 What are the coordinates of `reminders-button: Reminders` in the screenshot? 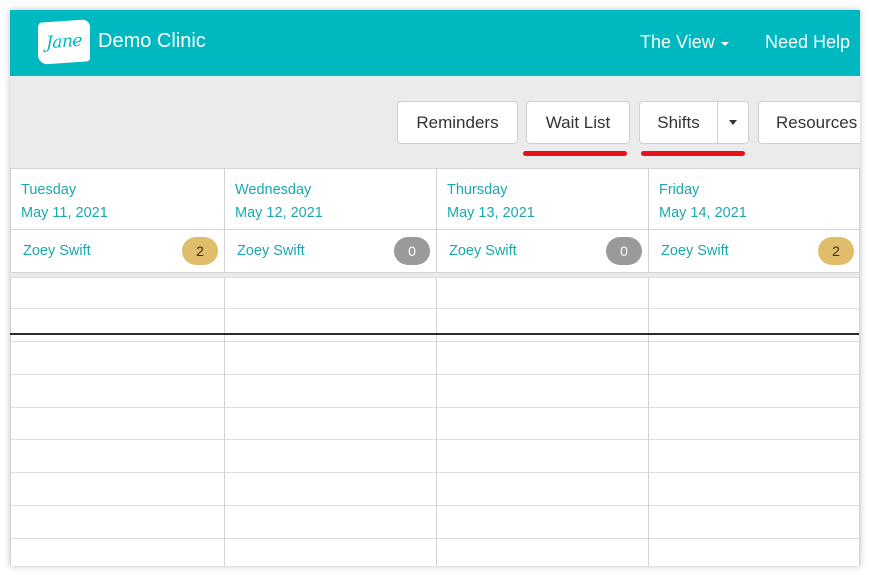 It's located at (457, 122).